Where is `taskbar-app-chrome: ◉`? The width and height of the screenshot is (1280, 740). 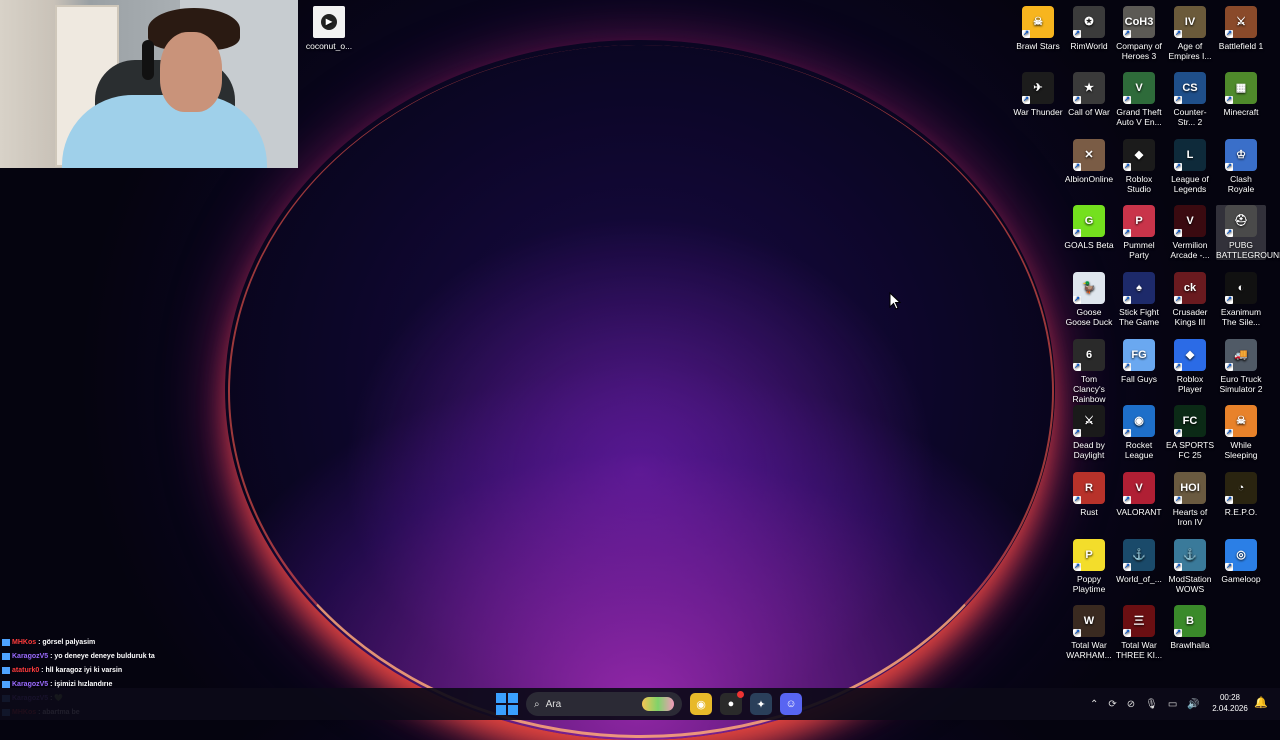 taskbar-app-chrome: ◉ is located at coordinates (701, 704).